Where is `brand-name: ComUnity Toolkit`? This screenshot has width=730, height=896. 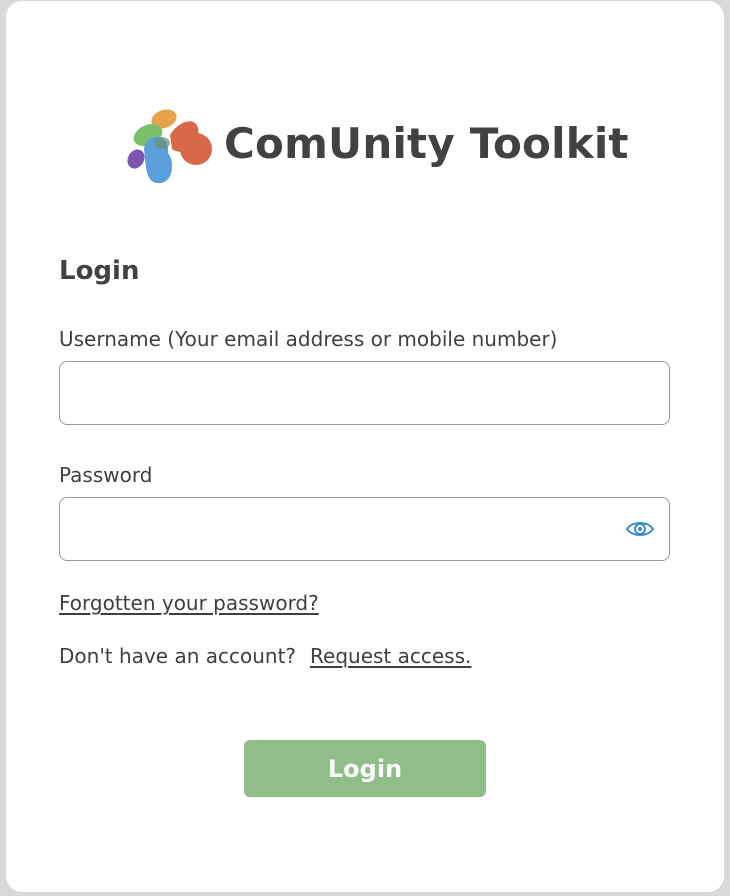
brand-name: ComUnity Toolkit is located at coordinates (426, 143).